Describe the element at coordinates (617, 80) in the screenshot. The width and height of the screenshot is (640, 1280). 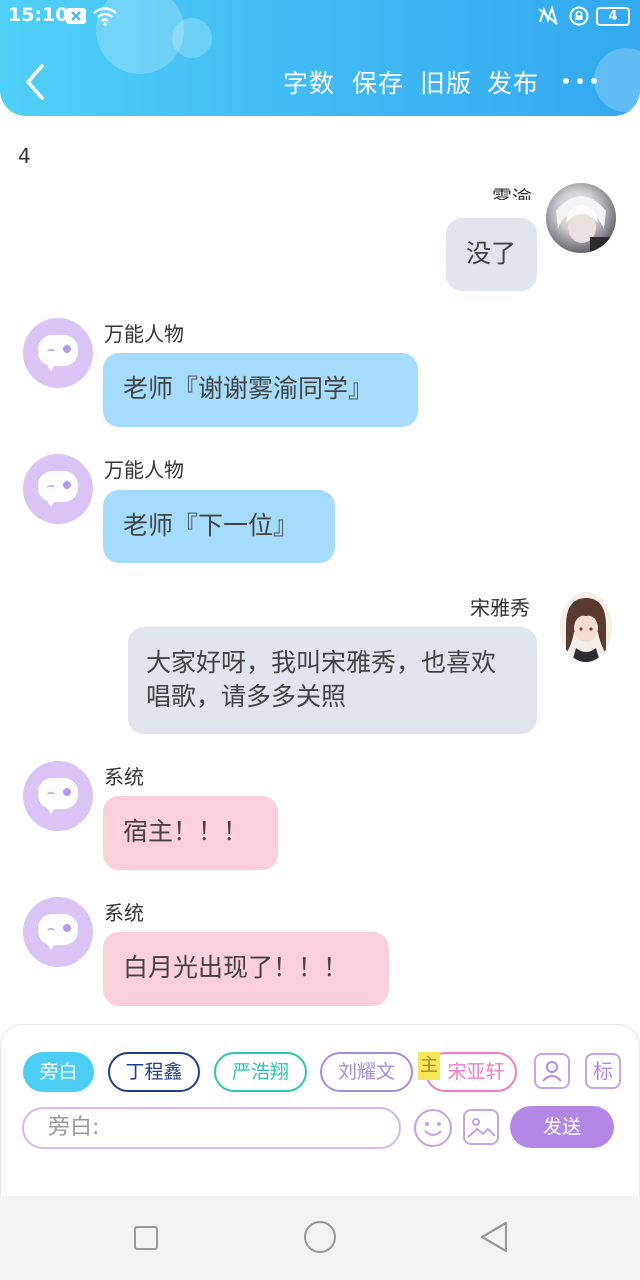
I see `header-decoration` at that location.